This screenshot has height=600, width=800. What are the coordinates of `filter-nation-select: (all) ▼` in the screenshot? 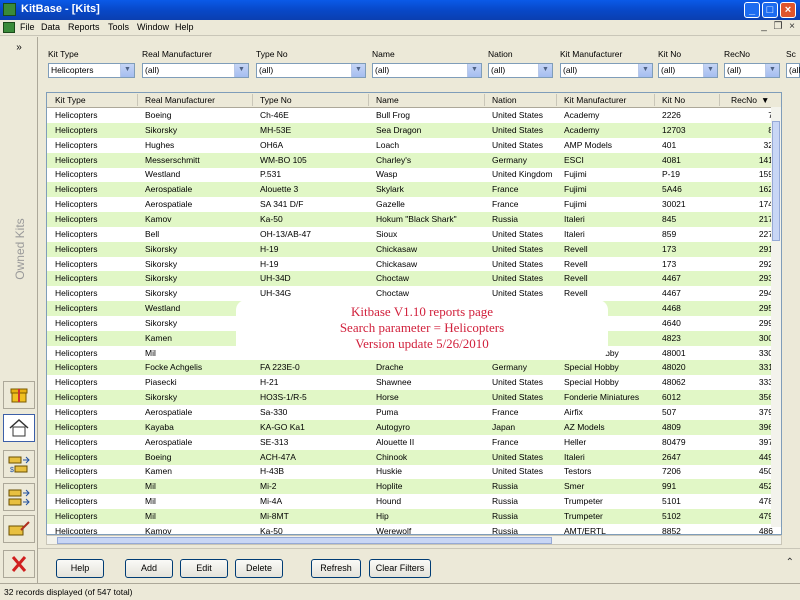 It's located at (520, 70).